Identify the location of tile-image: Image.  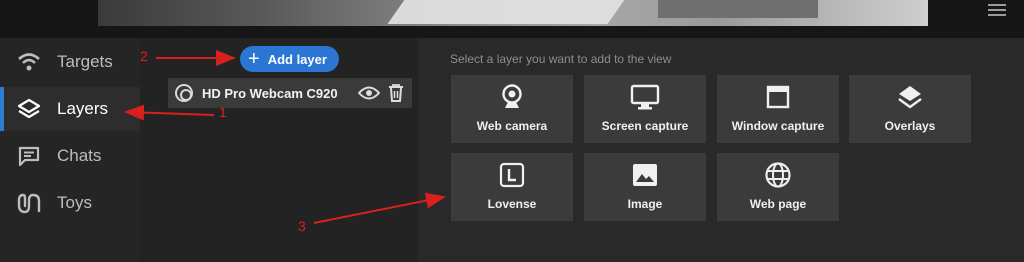
(645, 187).